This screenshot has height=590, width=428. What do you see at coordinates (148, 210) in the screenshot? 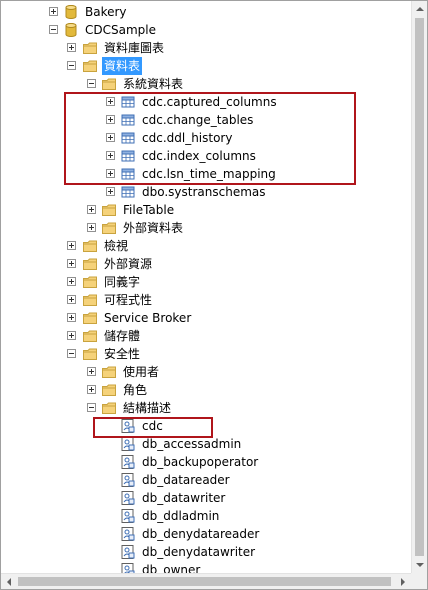
I see `tree-node-label: FileTable` at bounding box center [148, 210].